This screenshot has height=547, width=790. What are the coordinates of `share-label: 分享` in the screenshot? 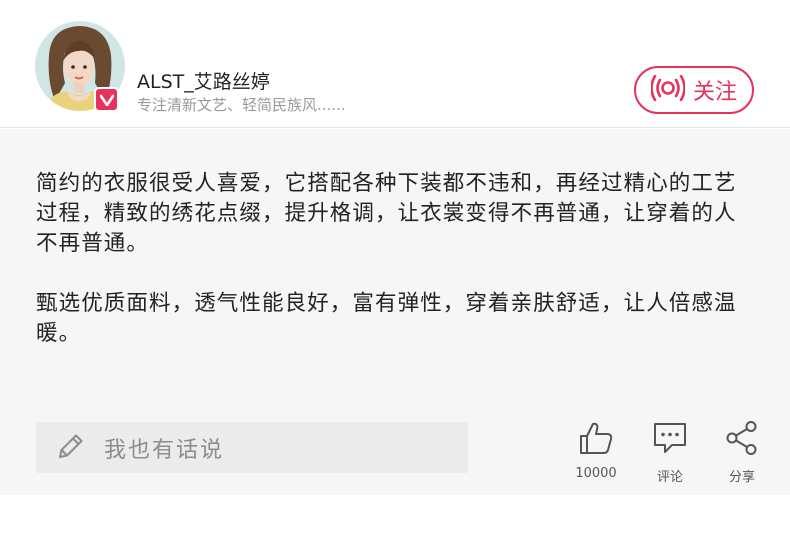 It's located at (741, 477).